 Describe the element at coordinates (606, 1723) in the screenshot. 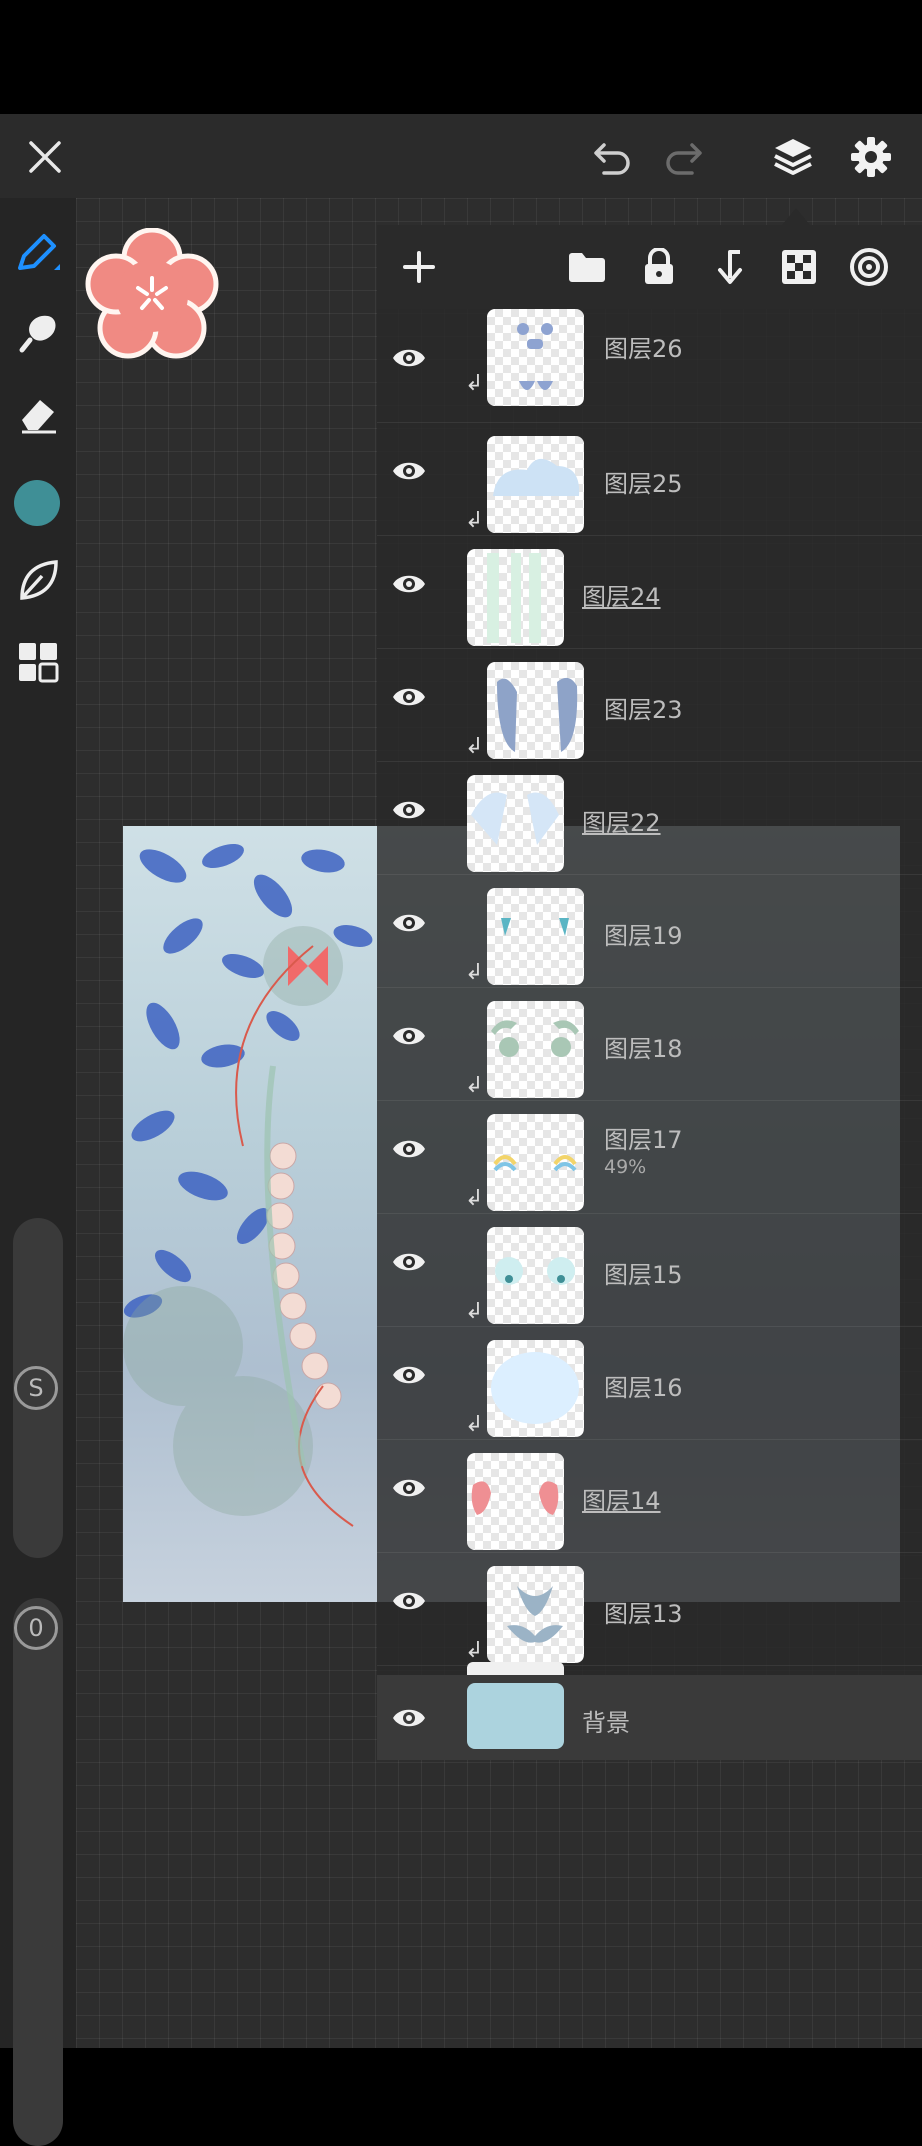

I see `layer-name: 背景` at that location.